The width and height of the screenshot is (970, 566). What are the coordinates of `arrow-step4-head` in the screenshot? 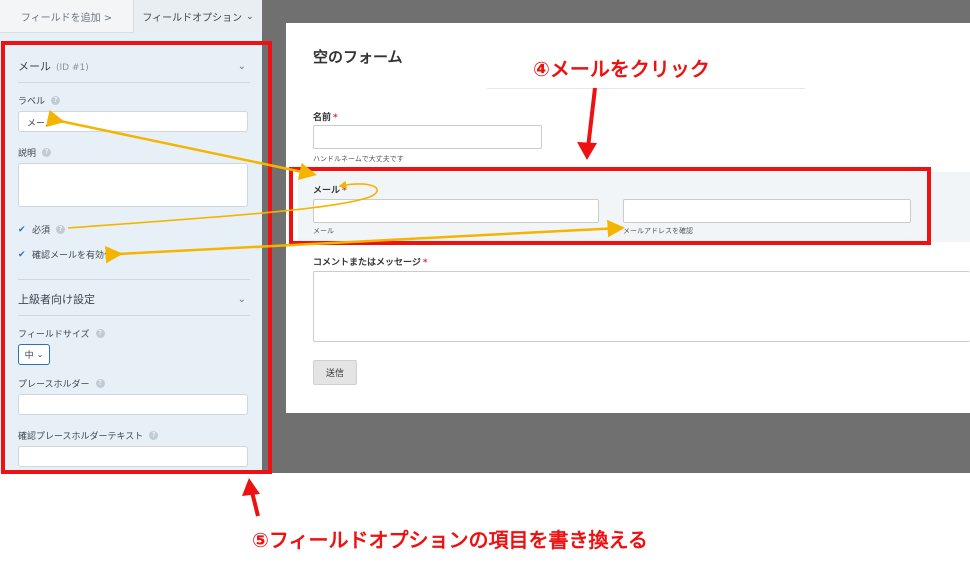 It's located at (587, 151).